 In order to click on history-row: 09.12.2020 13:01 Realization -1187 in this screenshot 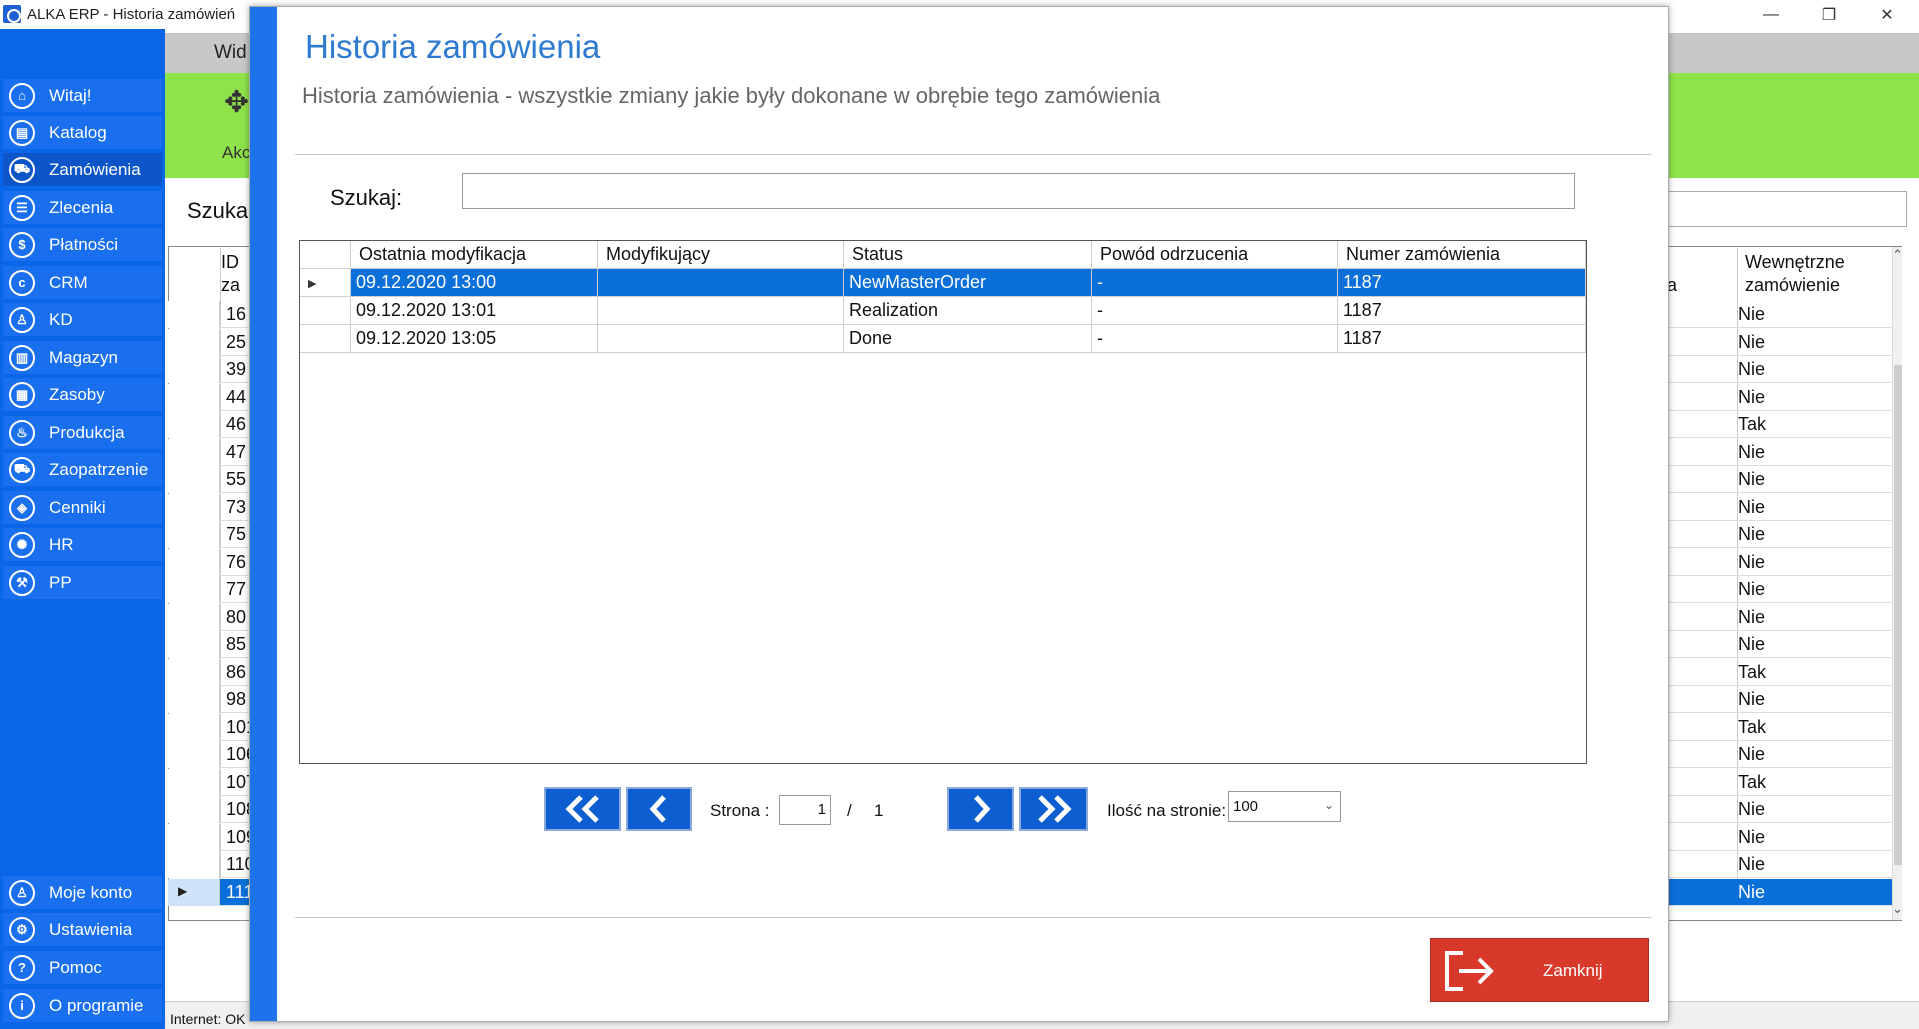, I will do `click(943, 311)`.